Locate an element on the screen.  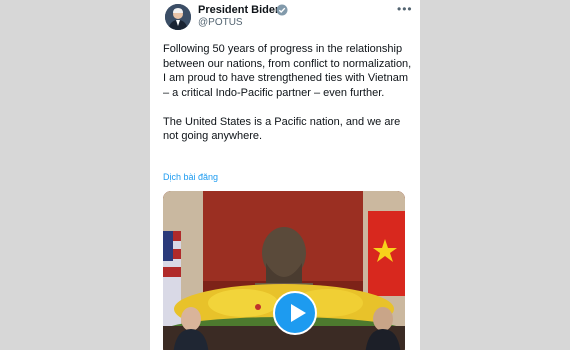
translate-post-link: Dịch bài đăng is located at coordinates (190, 177).